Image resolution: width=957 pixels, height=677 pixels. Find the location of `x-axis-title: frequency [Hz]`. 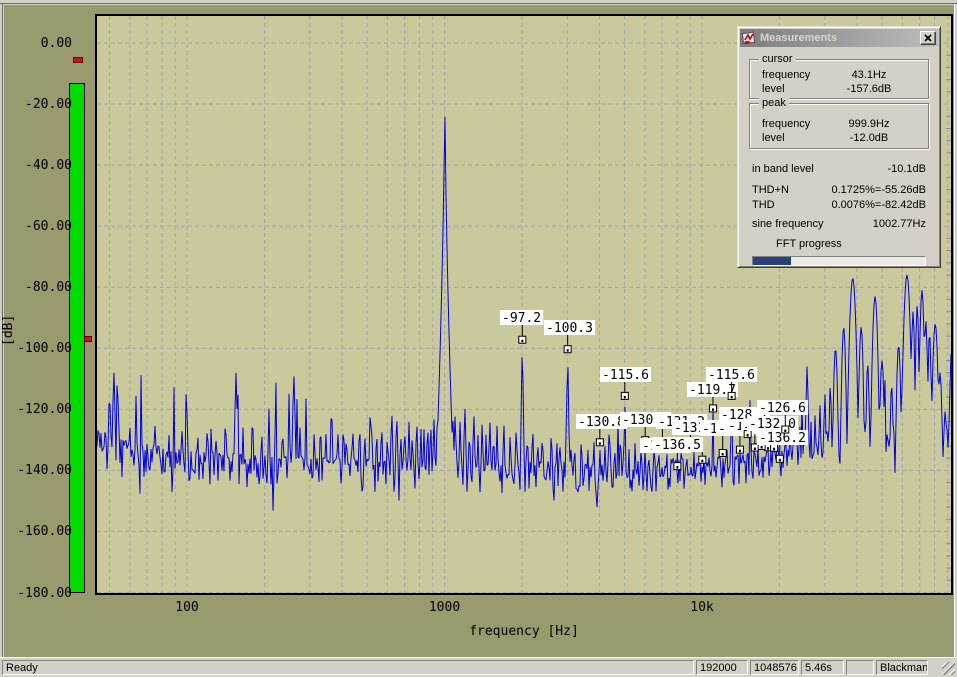

x-axis-title: frequency [Hz] is located at coordinates (524, 631).